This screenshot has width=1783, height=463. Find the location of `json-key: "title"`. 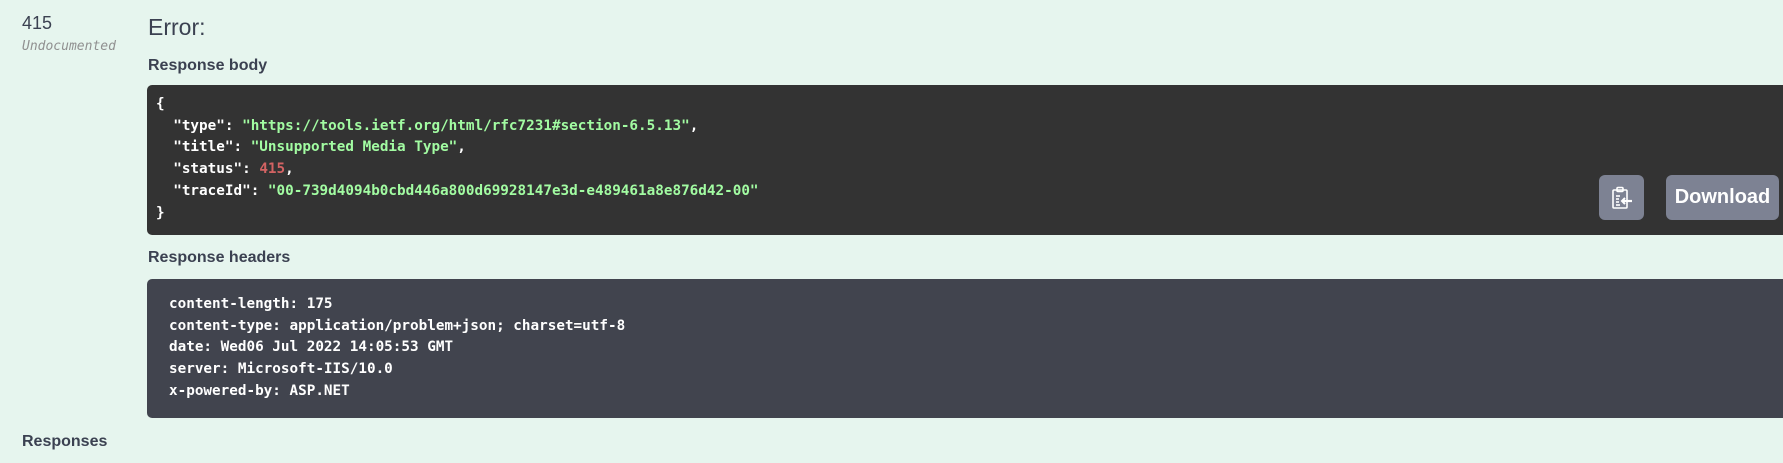

json-key: "title" is located at coordinates (203, 147).